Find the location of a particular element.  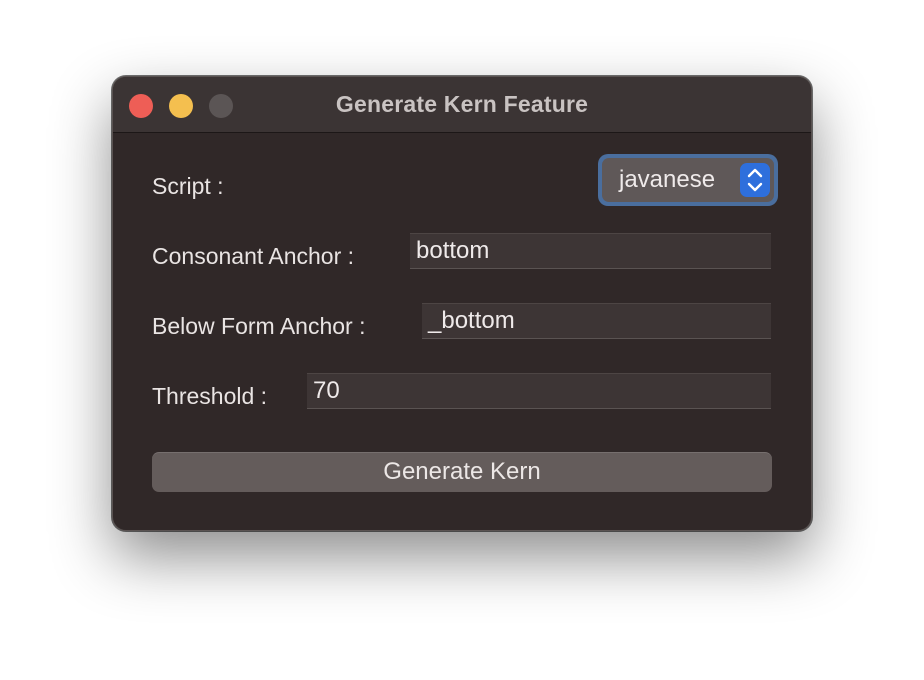

script-popup: javanese is located at coordinates (688, 180).